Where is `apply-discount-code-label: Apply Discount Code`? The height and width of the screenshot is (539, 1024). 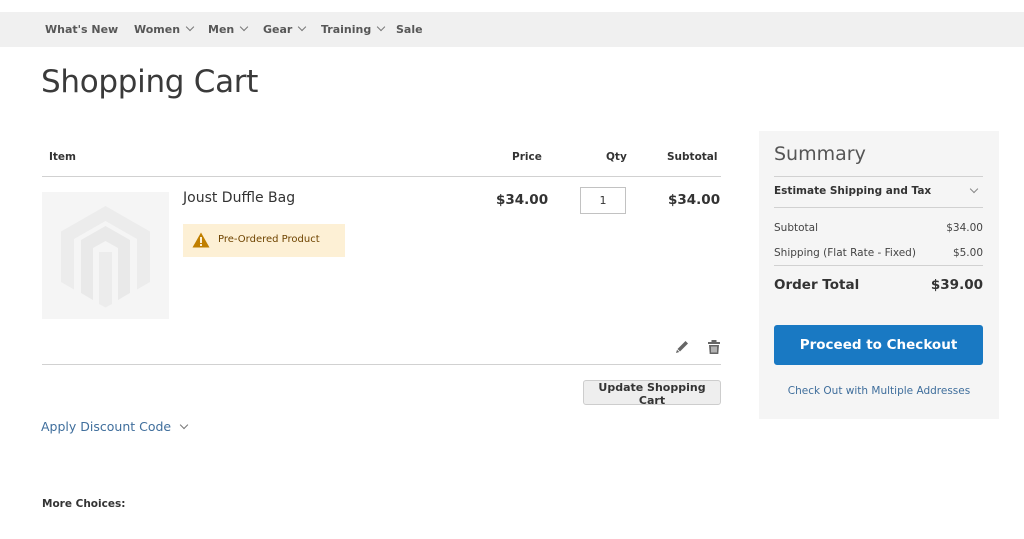
apply-discount-code-label: Apply Discount Code is located at coordinates (106, 426).